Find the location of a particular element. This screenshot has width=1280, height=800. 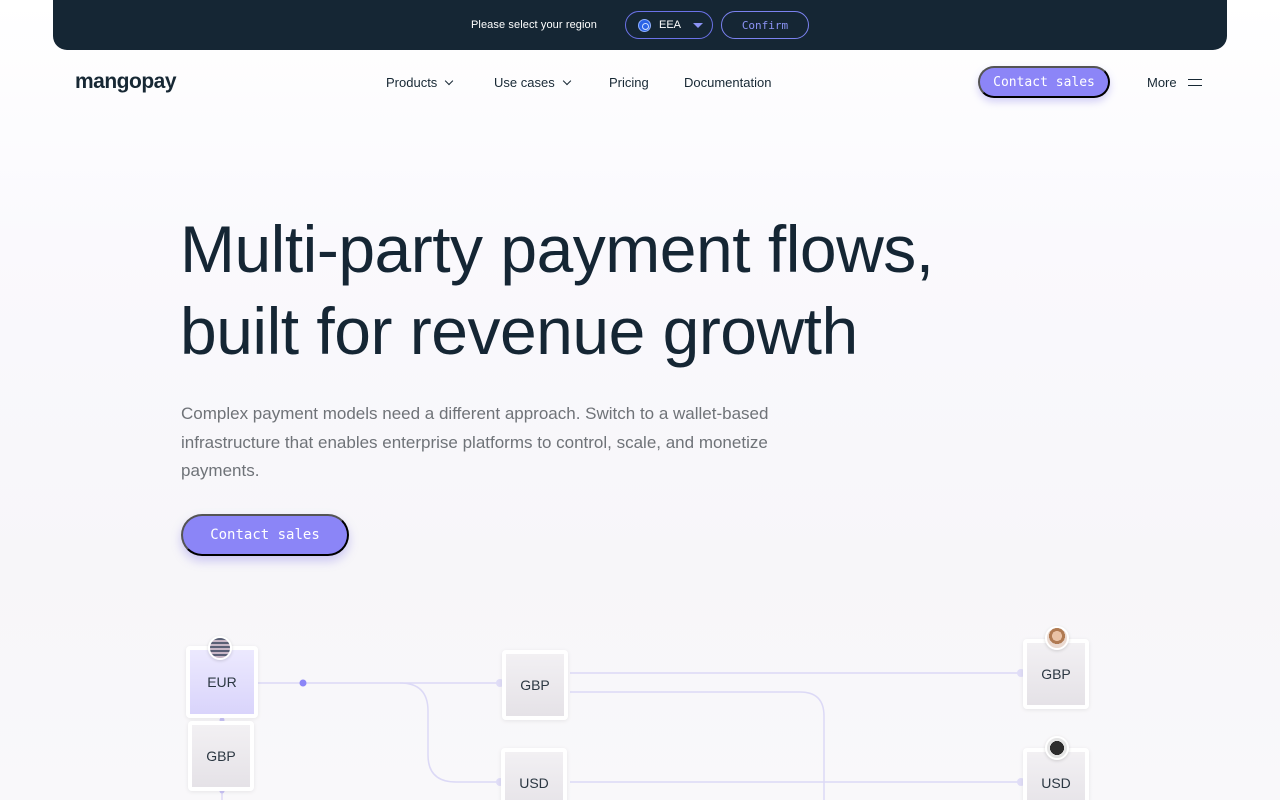

contact-sales-hero-button: Contact sales is located at coordinates (265, 535).